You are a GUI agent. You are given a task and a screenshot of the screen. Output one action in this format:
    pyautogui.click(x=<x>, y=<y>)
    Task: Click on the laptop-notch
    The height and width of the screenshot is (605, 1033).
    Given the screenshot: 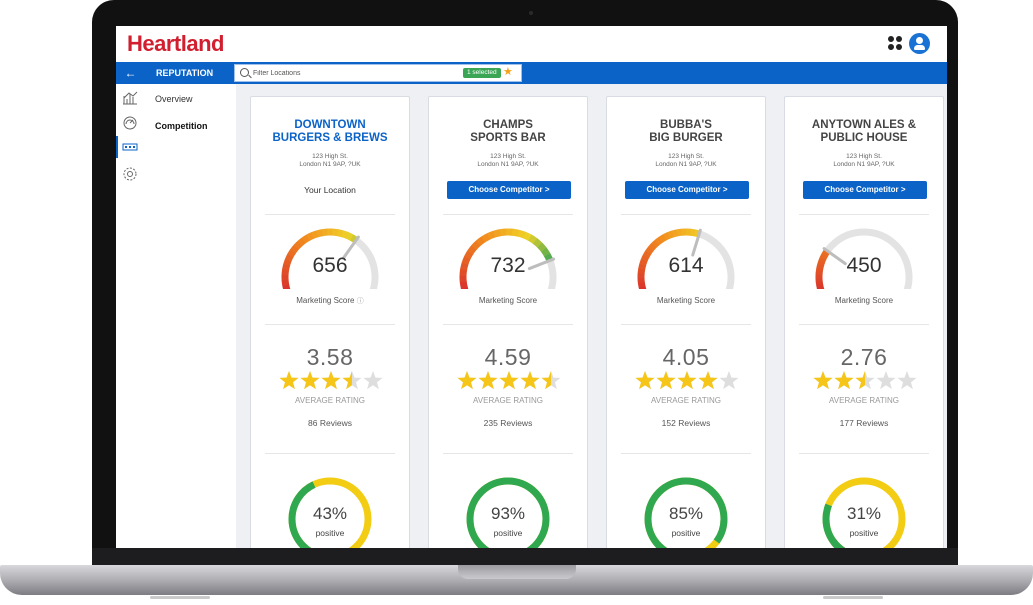 What is the action you would take?
    pyautogui.click(x=517, y=572)
    